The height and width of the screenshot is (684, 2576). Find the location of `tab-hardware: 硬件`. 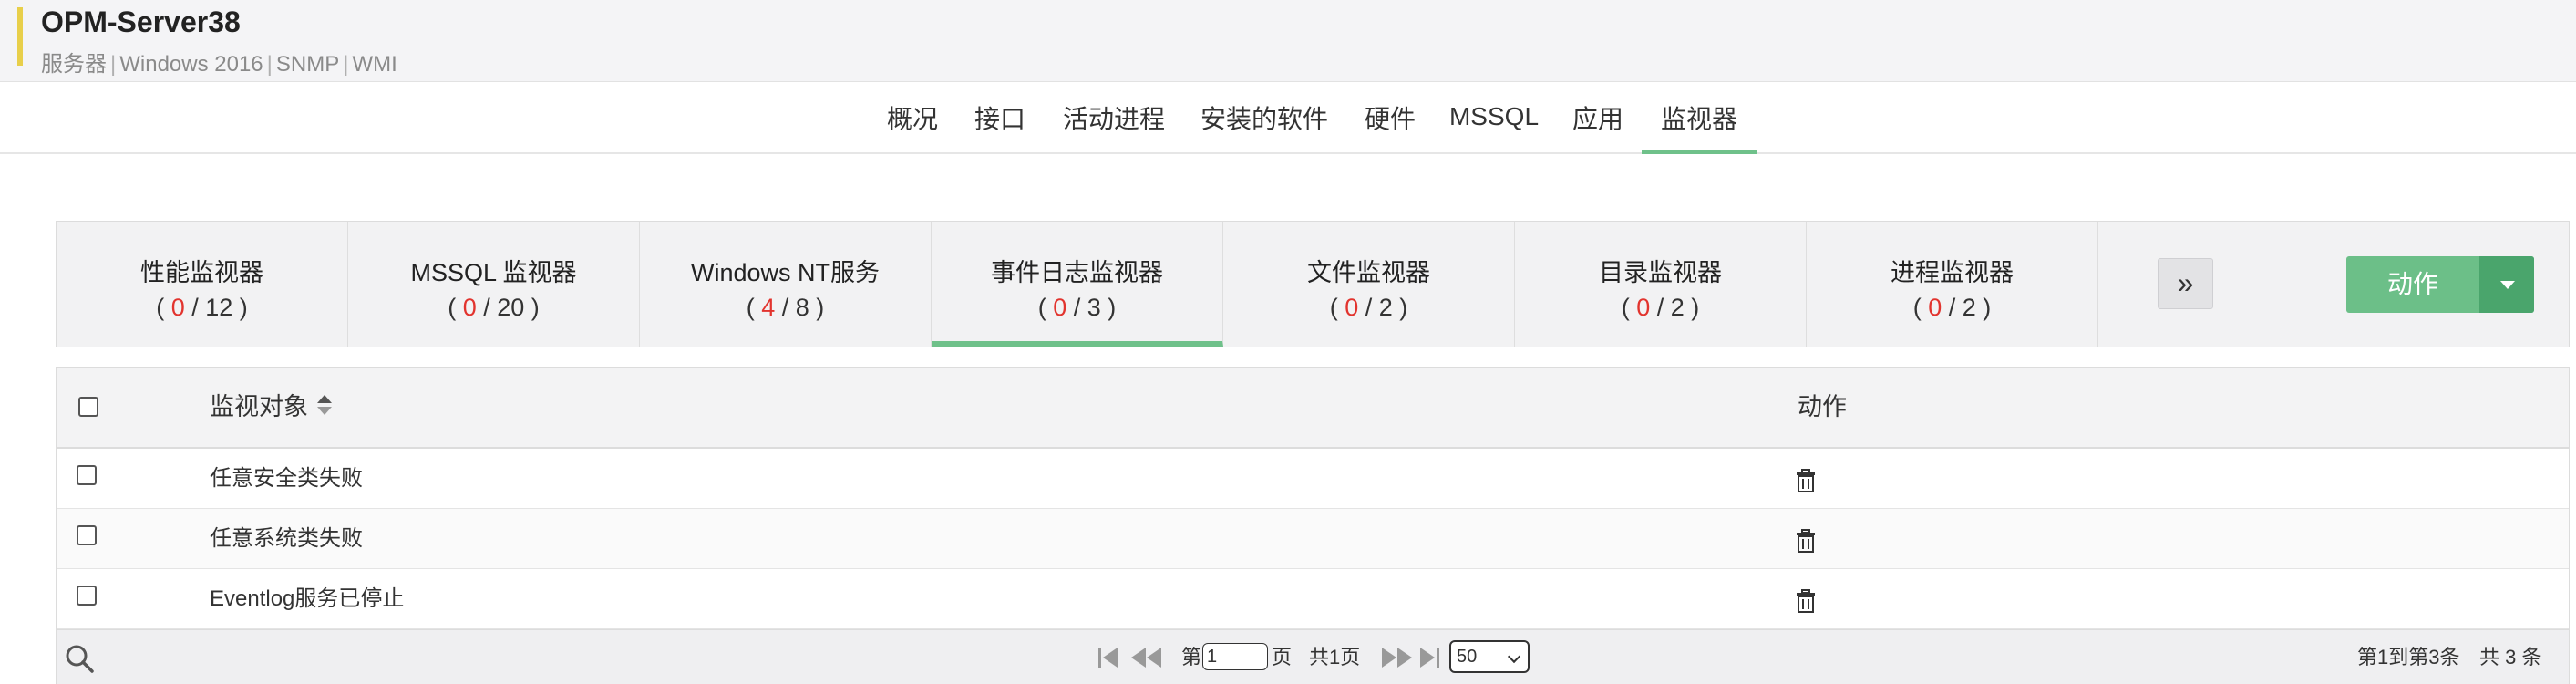

tab-hardware: 硬件 is located at coordinates (1390, 118).